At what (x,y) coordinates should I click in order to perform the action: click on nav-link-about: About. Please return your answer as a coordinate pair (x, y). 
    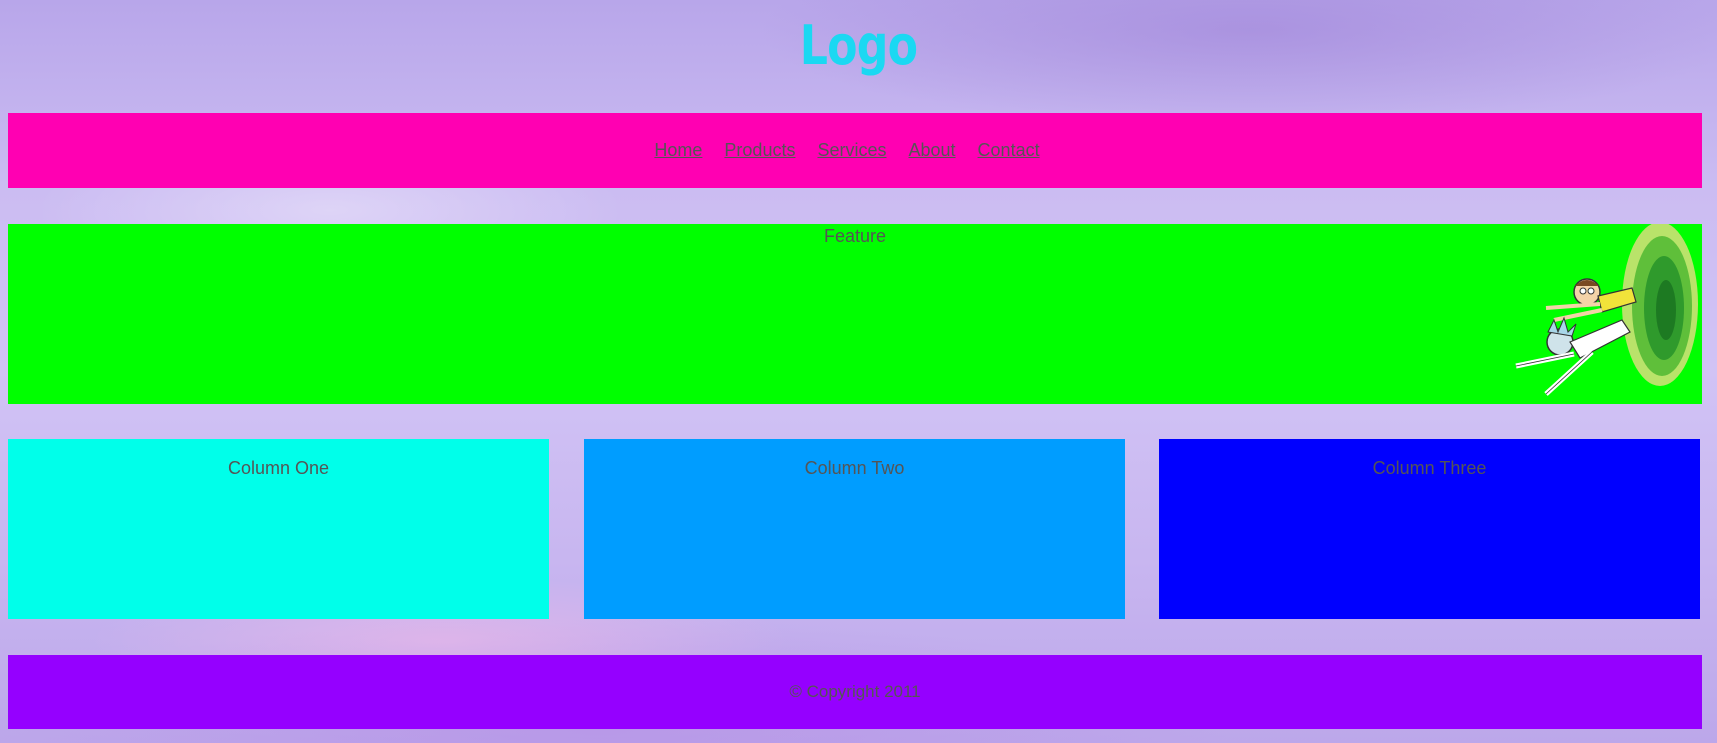
    Looking at the image, I should click on (932, 150).